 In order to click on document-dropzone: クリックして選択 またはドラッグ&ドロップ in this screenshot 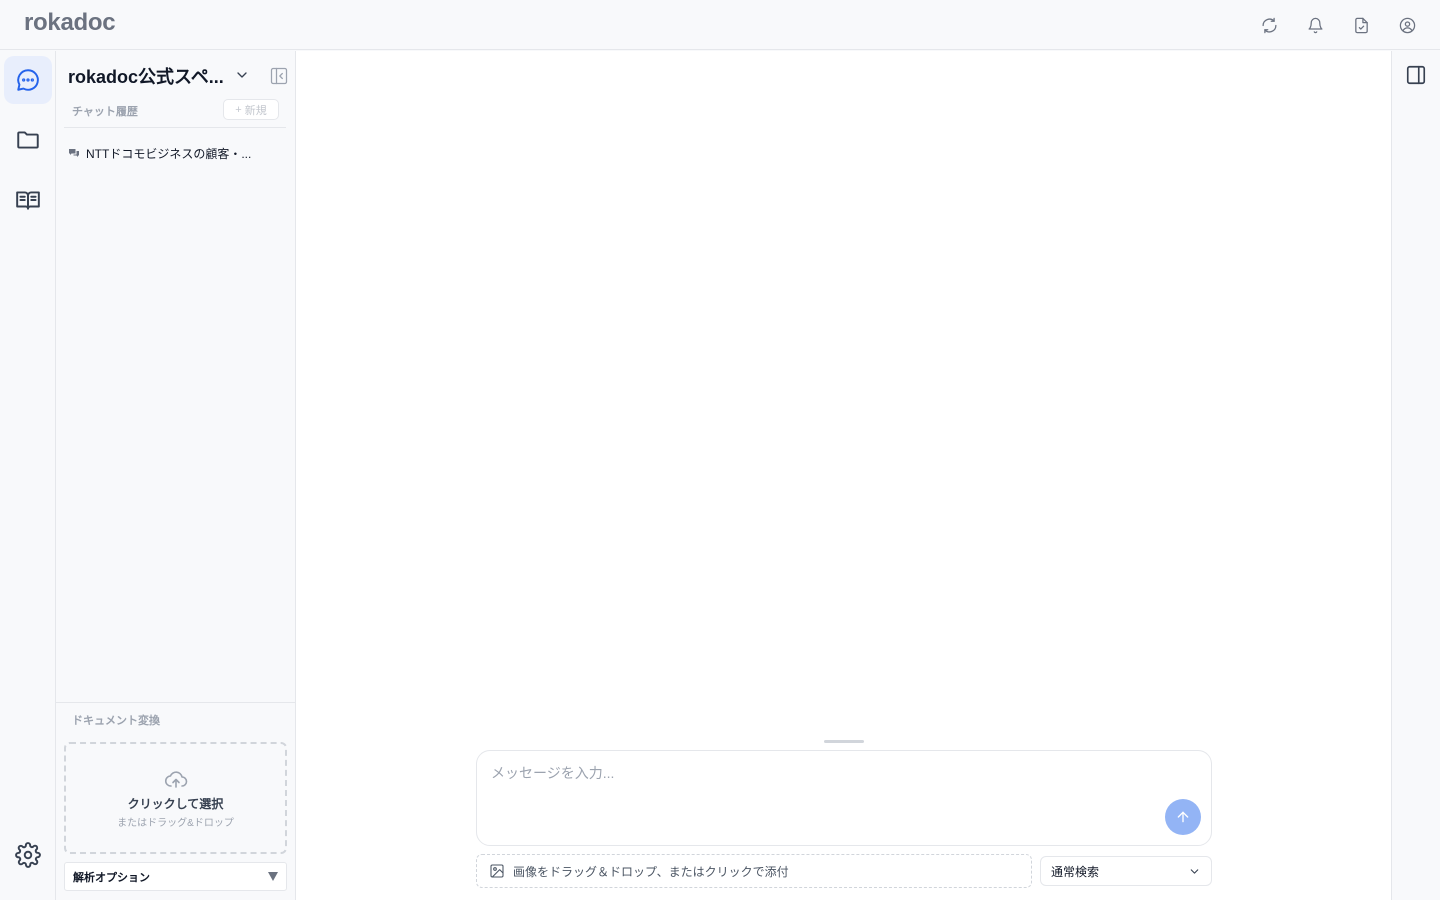, I will do `click(175, 798)`.